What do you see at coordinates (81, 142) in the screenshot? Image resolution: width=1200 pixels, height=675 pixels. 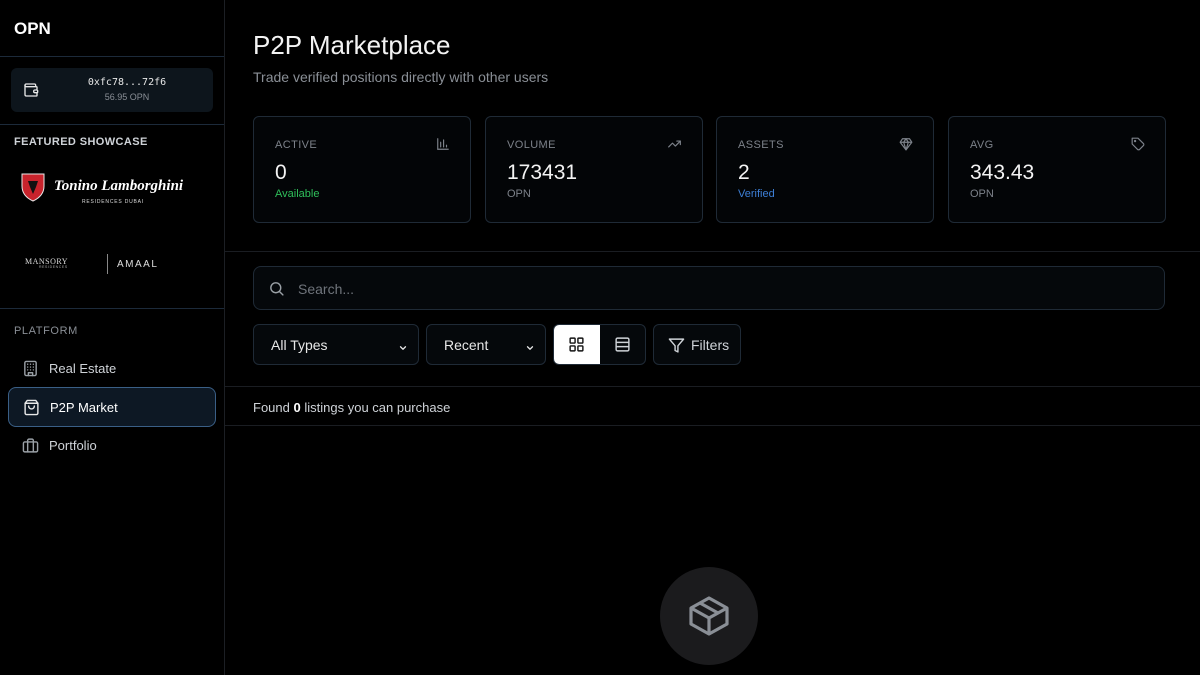 I see `featured-showcase-title: FEATURED SHOWCASE` at bounding box center [81, 142].